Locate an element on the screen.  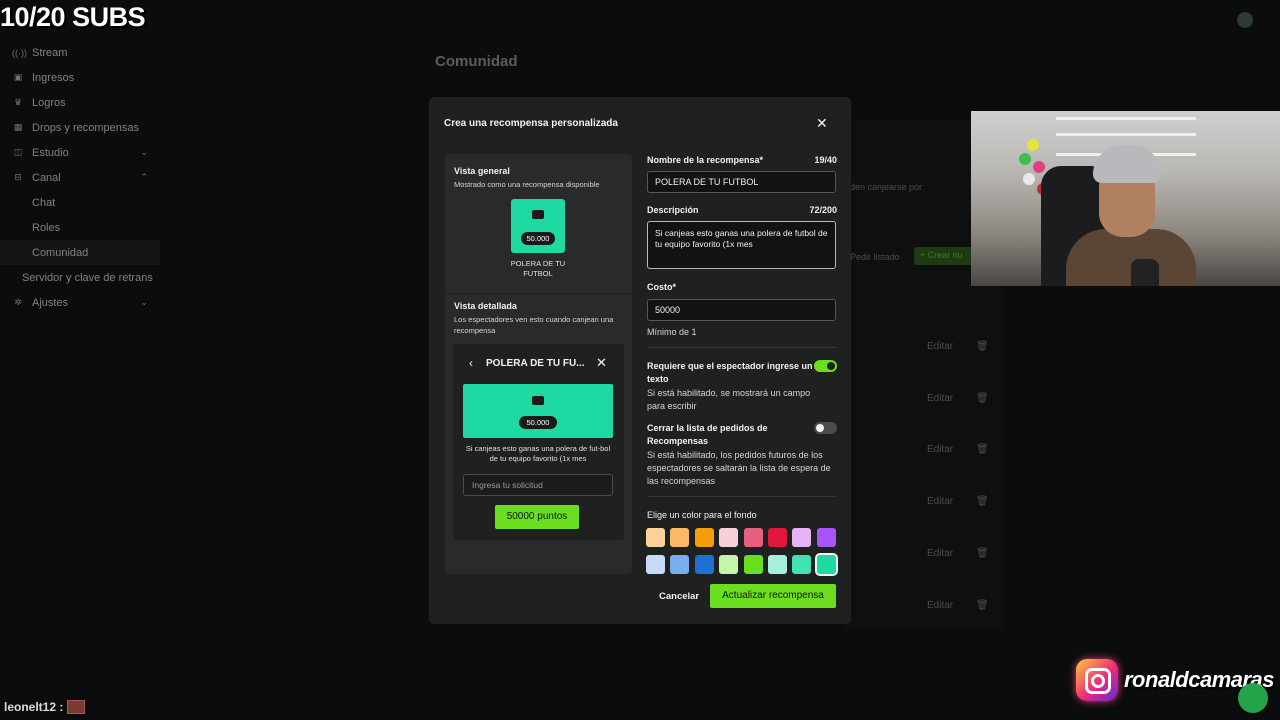
reward-name-input is located at coordinates (741, 182).